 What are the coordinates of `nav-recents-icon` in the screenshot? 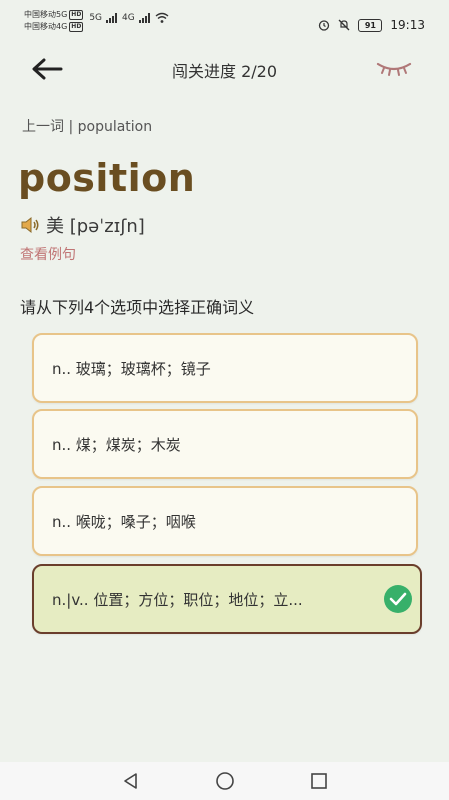 It's located at (318, 781).